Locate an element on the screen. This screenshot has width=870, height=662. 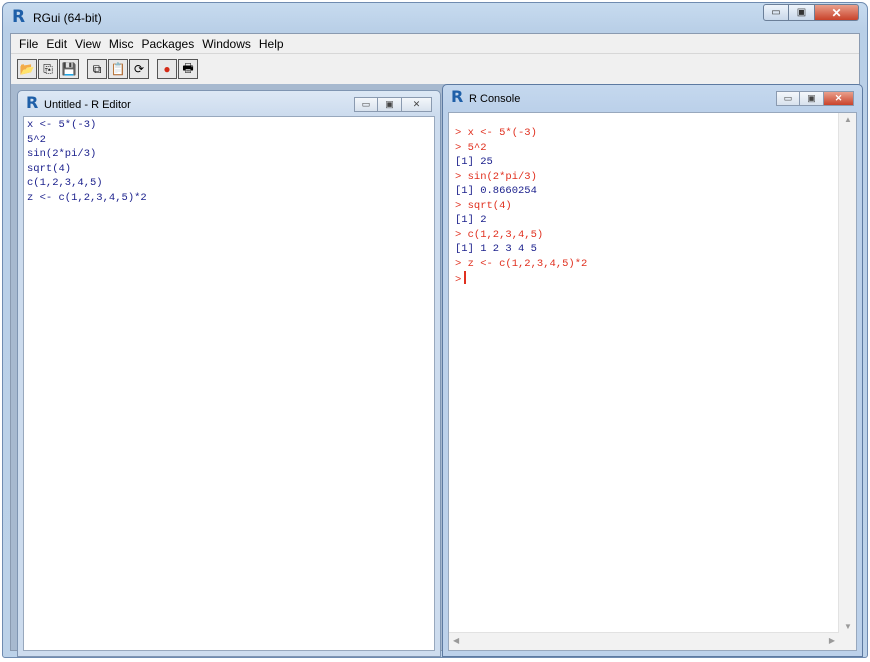
stop-icon: ● is located at coordinates (167, 69).